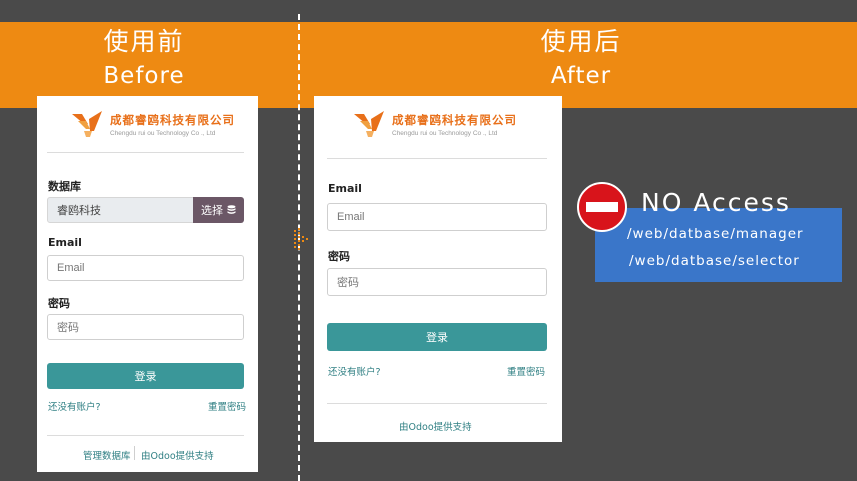 The image size is (857, 481). What do you see at coordinates (714, 261) in the screenshot?
I see `no-access-path-selector: /web/datbase/selector` at bounding box center [714, 261].